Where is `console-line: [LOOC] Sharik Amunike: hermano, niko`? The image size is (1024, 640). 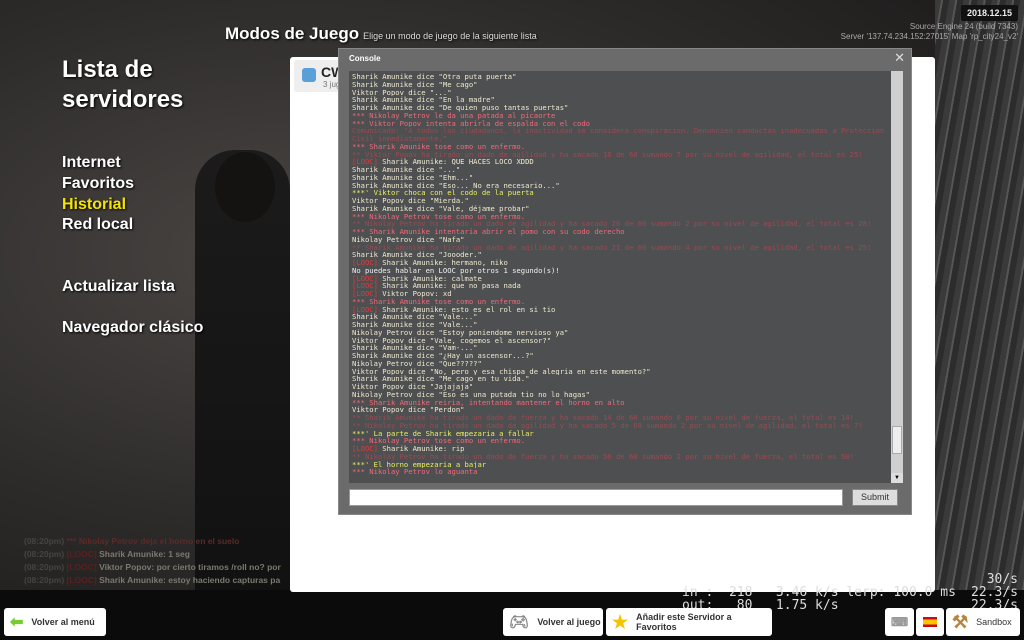 console-line: [LOOC] Sharik Amunike: hermano, niko is located at coordinates (430, 263).